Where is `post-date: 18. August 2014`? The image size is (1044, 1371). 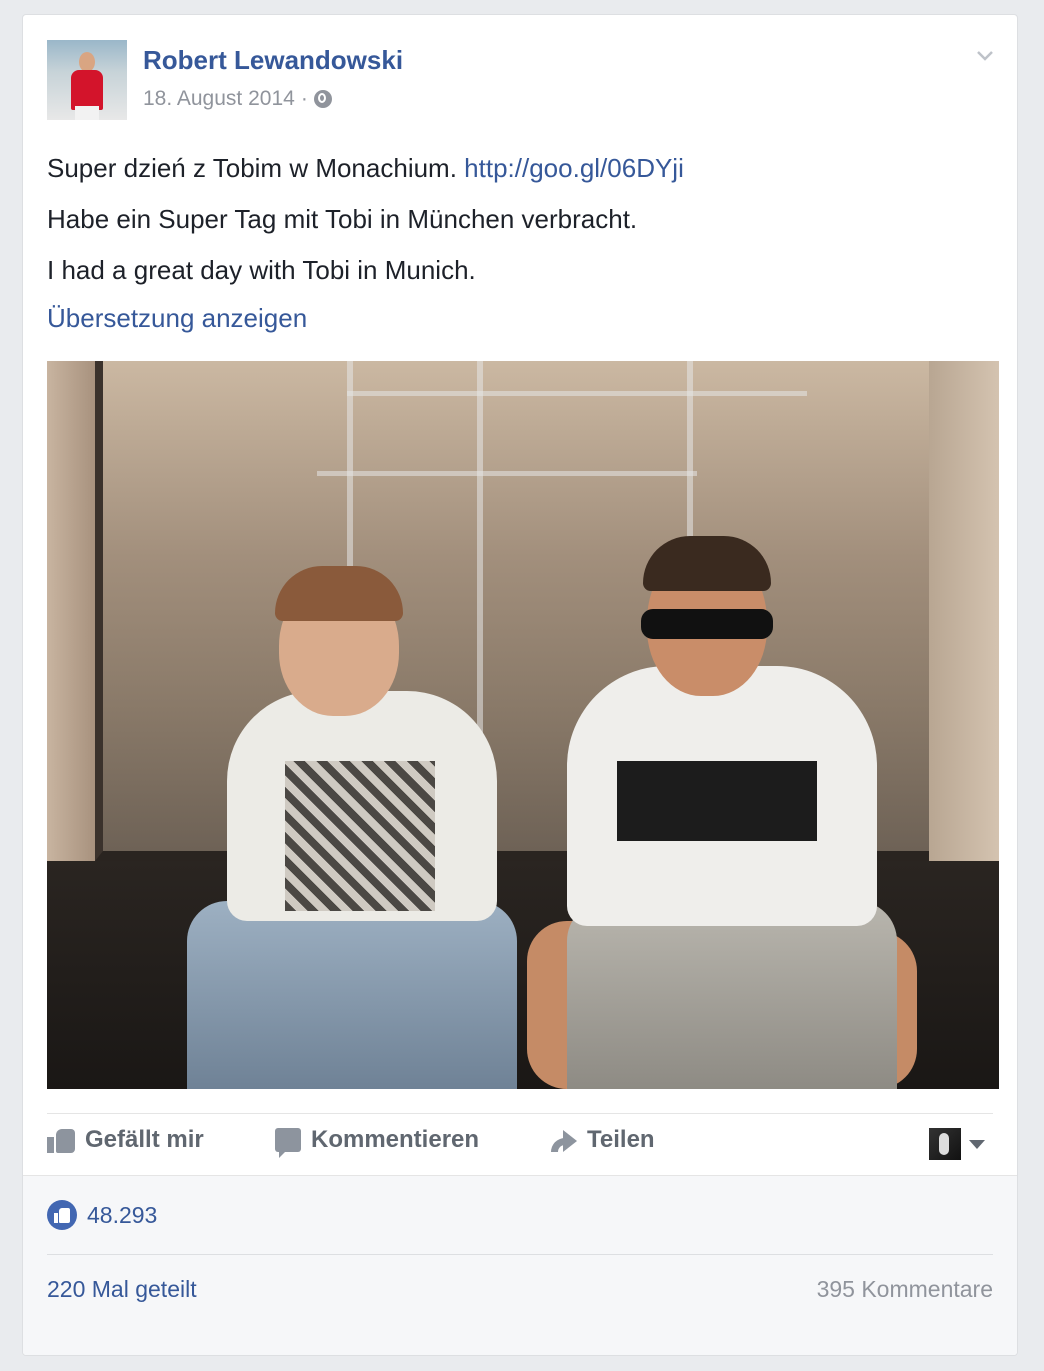 post-date: 18. August 2014 is located at coordinates (219, 99).